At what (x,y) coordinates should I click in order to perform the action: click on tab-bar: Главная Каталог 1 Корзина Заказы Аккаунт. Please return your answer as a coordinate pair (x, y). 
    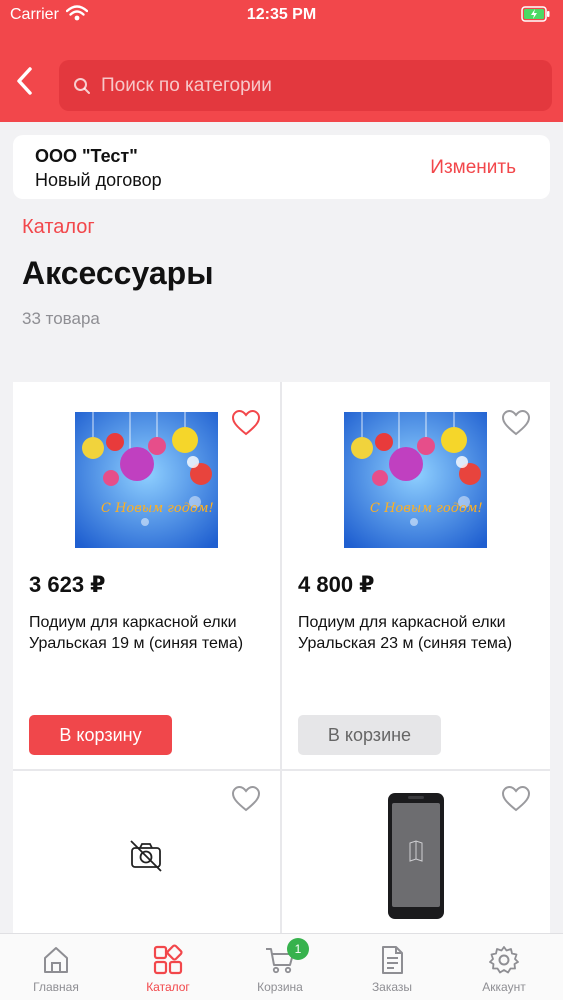
    Looking at the image, I should click on (281, 966).